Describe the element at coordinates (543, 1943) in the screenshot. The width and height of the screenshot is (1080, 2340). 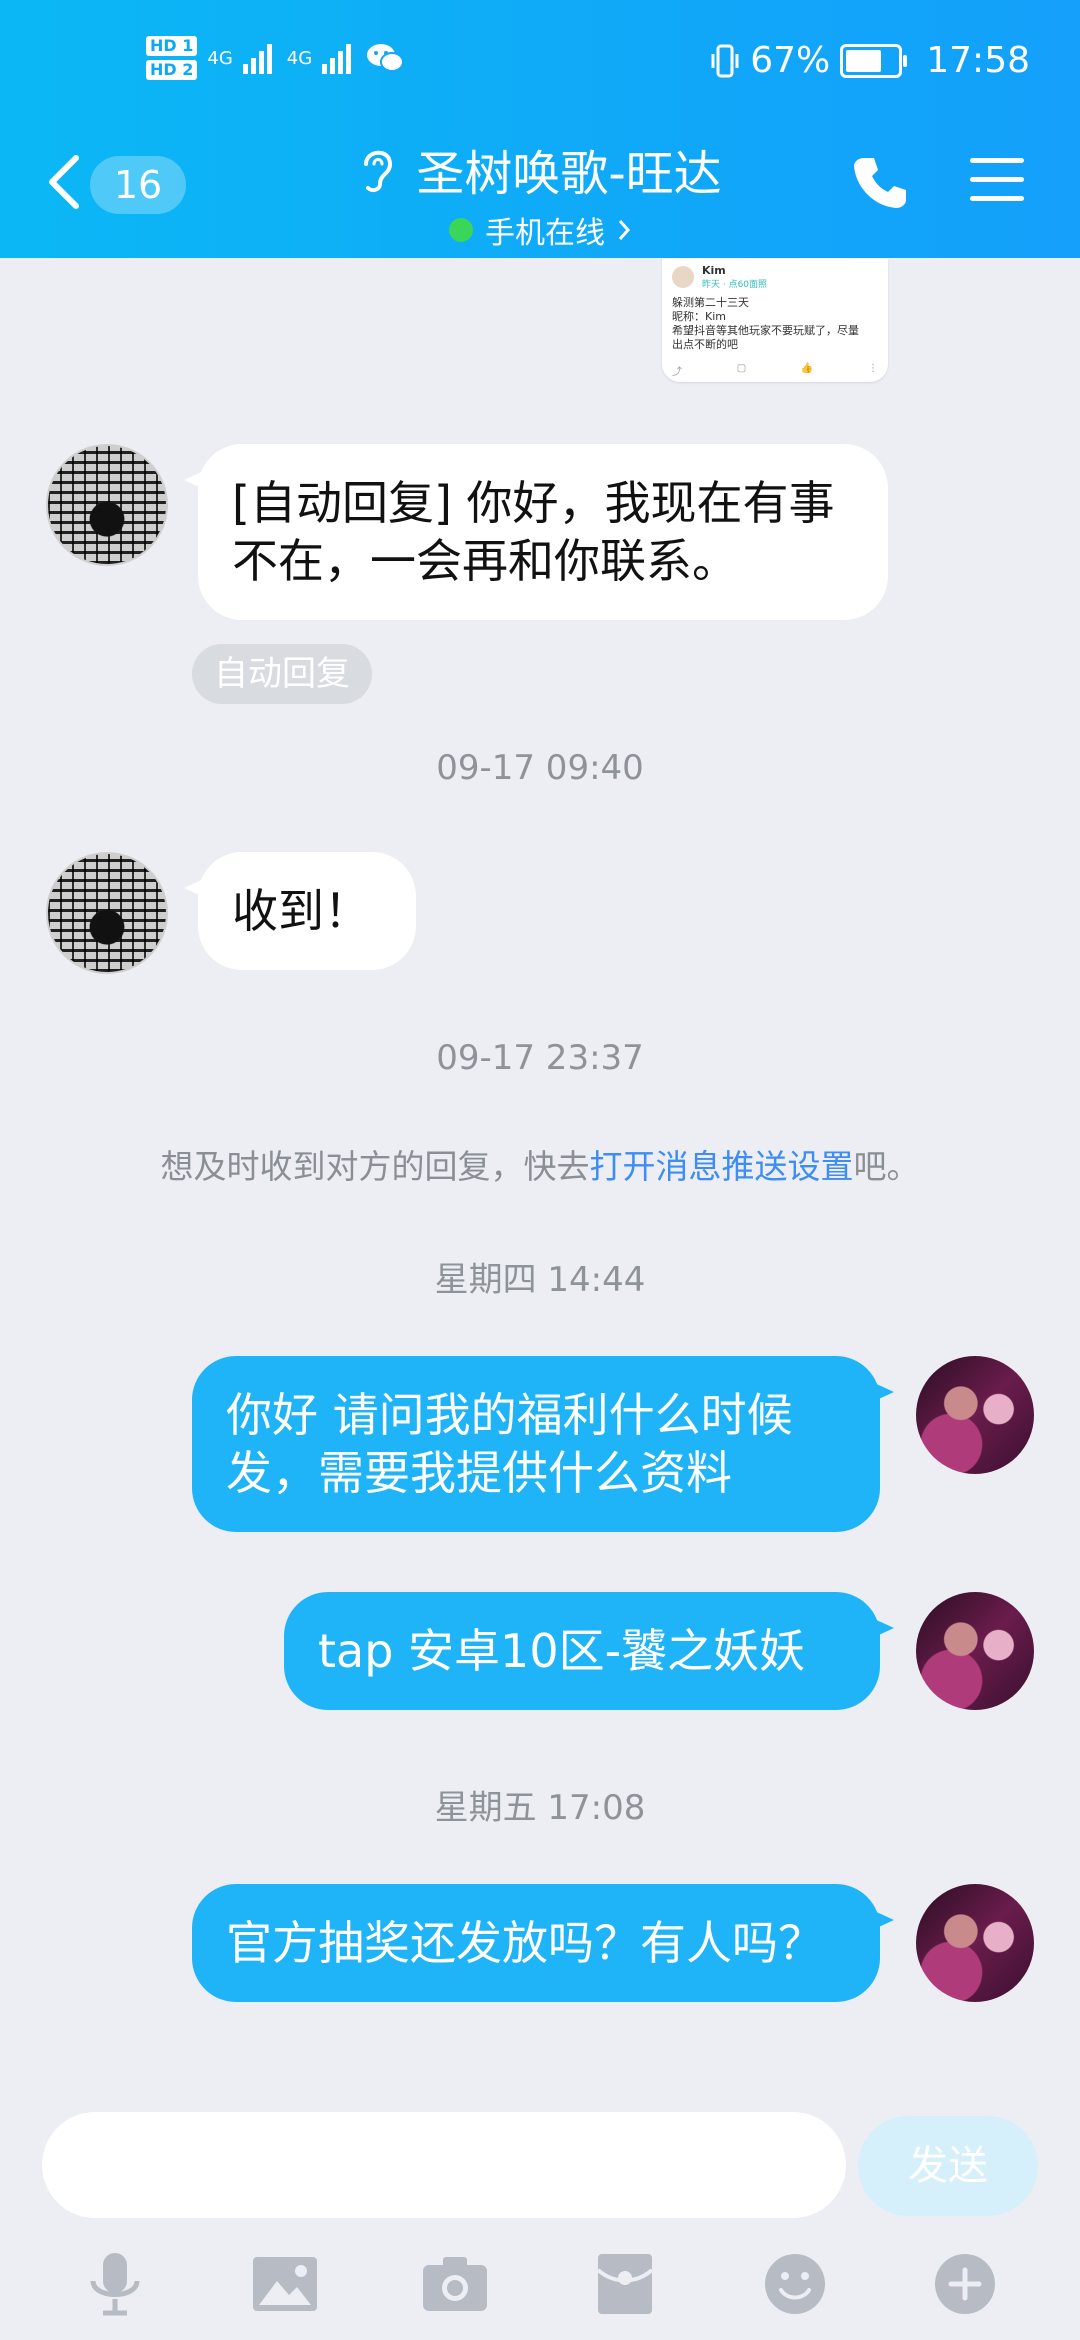
I see `message-bubble-outgoing: 官方抽奖还发放吗？有人吗？` at that location.